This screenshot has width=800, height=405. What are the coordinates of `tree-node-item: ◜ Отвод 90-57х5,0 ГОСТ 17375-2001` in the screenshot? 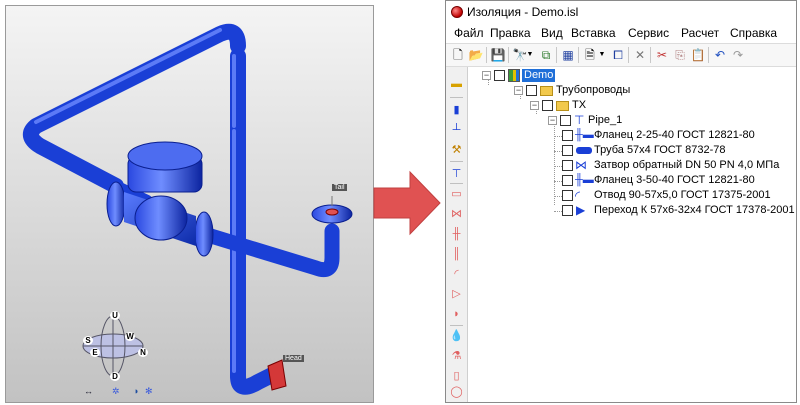 It's located at (674, 196).